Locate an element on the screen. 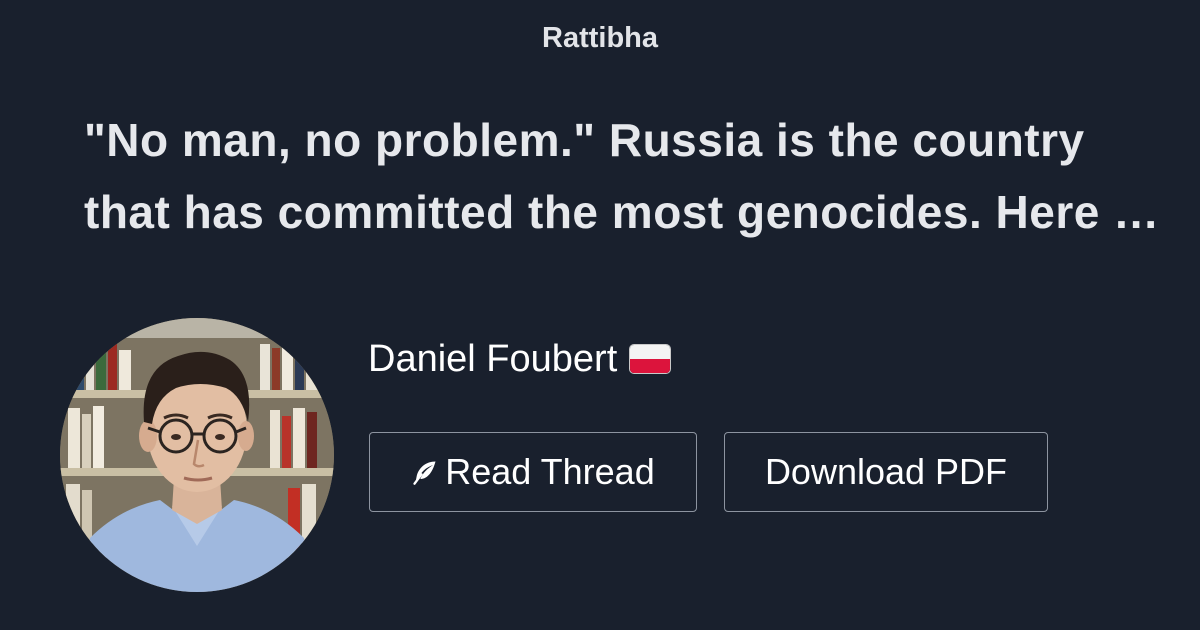 The width and height of the screenshot is (1200, 630). avatar is located at coordinates (197, 455).